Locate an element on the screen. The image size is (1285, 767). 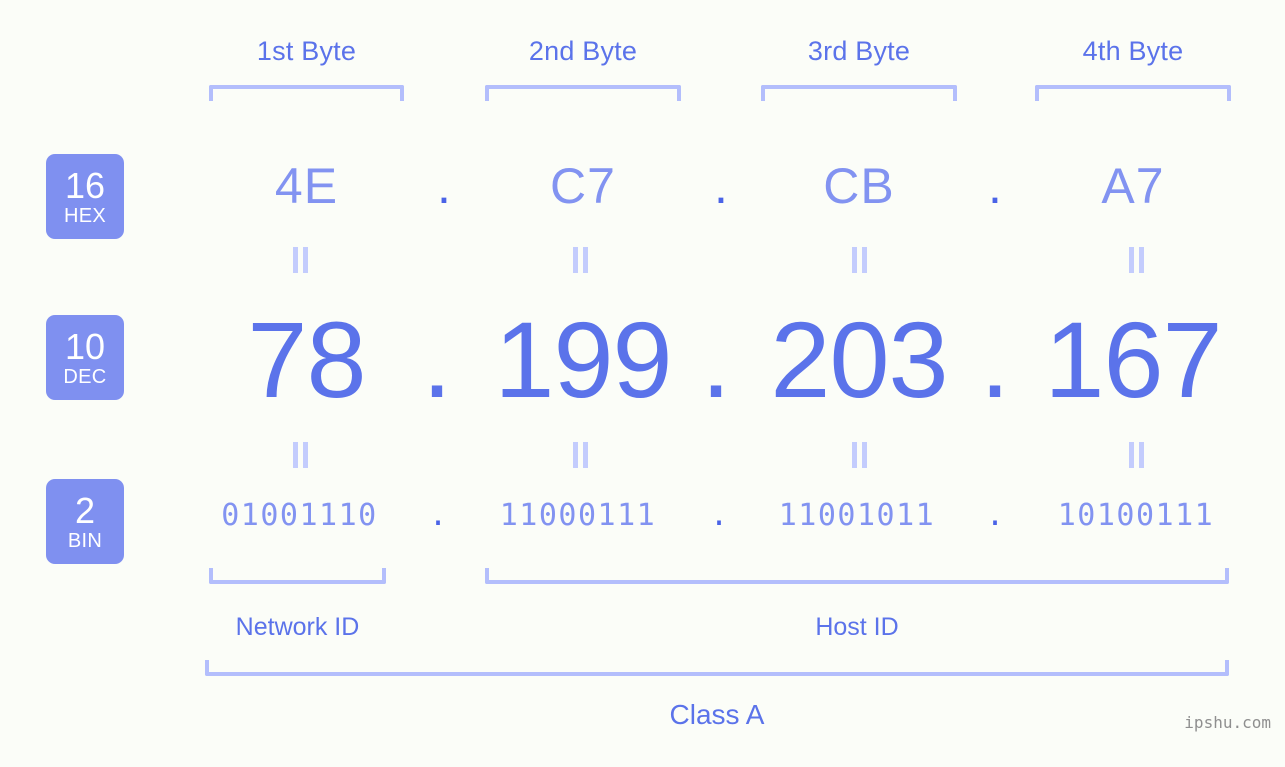
bin-octet-4: 10100111 is located at coordinates (1136, 515).